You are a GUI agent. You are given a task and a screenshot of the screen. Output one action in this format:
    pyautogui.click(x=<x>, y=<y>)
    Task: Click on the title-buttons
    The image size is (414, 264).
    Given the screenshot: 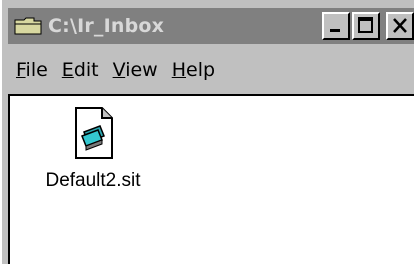 What is the action you would take?
    pyautogui.click(x=368, y=26)
    